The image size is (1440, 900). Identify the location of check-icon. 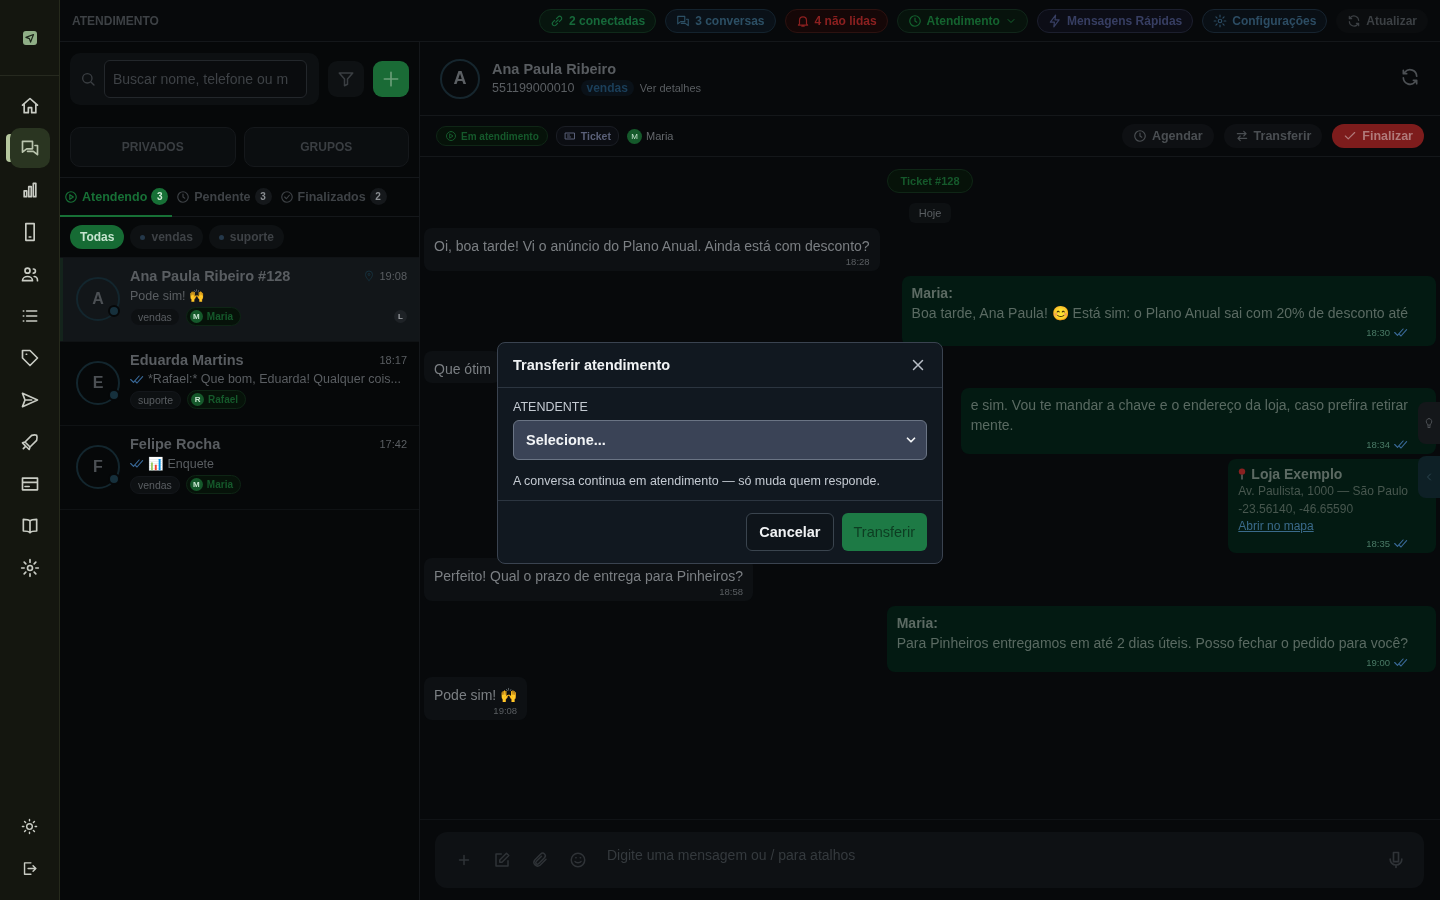
(1350, 136).